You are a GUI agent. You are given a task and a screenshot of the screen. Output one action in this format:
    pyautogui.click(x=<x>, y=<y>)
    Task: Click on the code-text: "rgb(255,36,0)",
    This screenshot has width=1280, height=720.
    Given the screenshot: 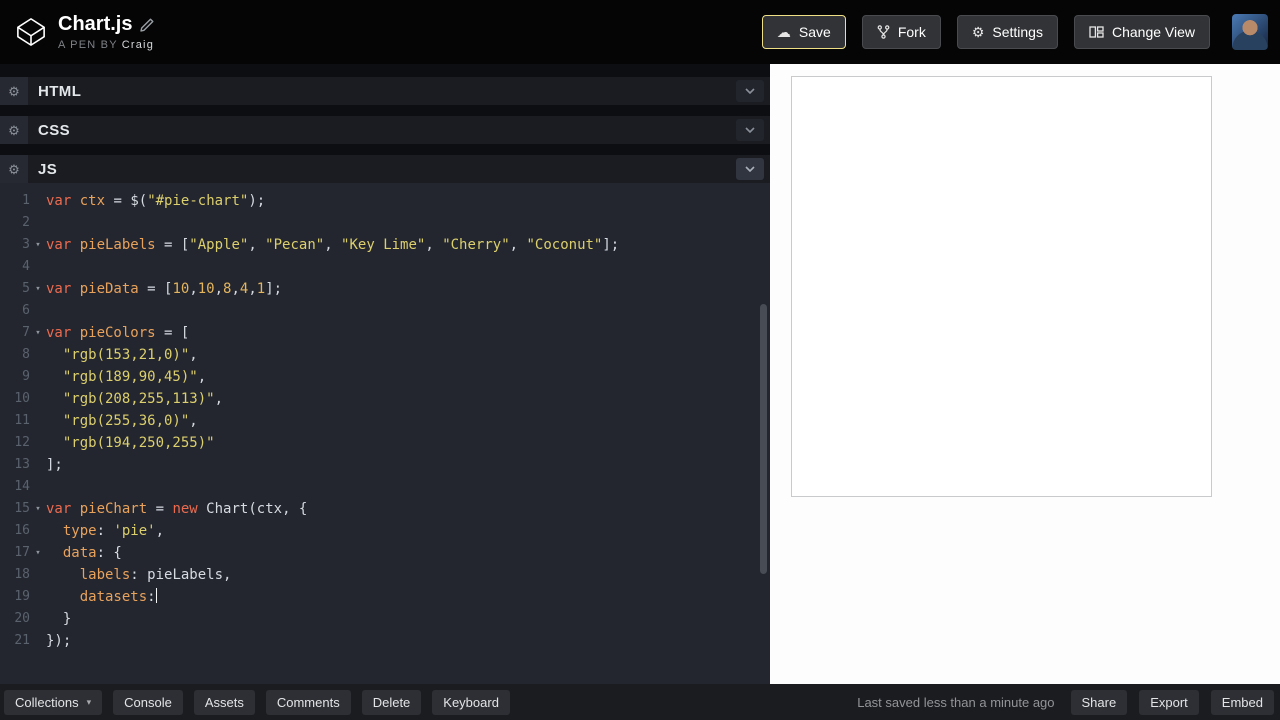 What is the action you would take?
    pyautogui.click(x=130, y=421)
    